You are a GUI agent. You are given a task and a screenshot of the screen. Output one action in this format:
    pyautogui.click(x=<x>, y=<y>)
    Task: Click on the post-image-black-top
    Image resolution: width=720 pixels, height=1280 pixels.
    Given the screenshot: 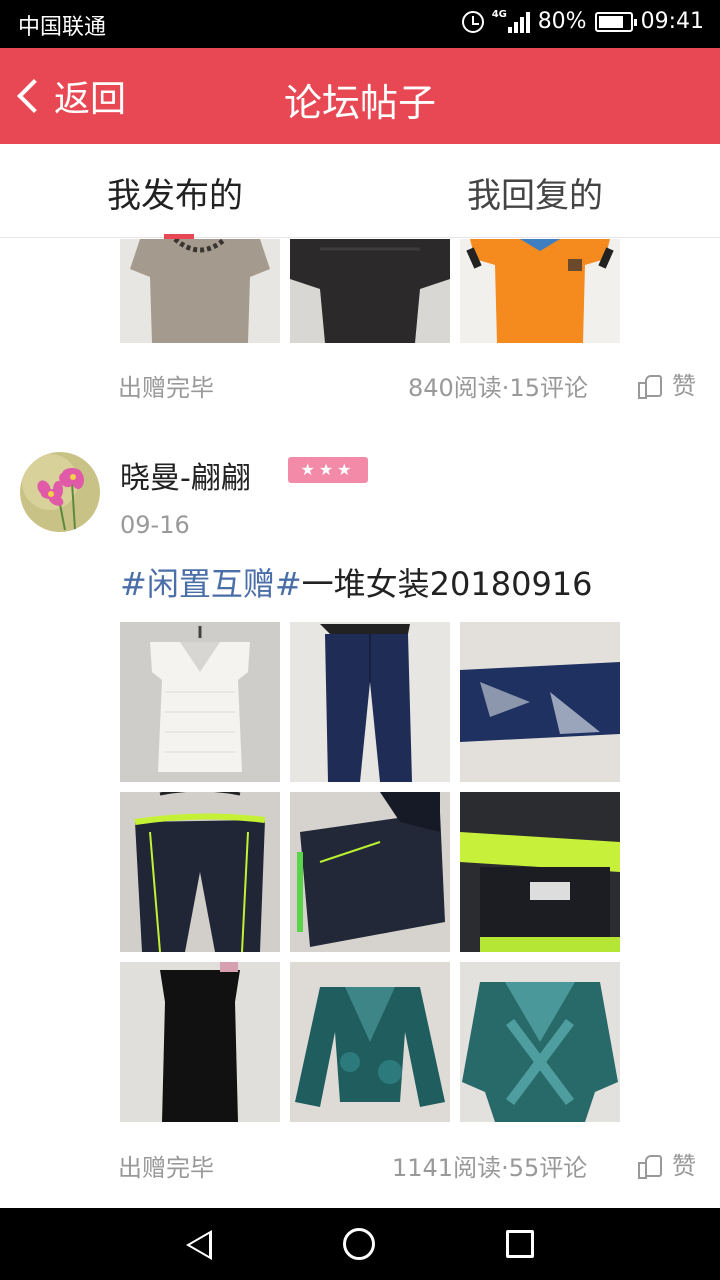 What is the action you would take?
    pyautogui.click(x=370, y=291)
    